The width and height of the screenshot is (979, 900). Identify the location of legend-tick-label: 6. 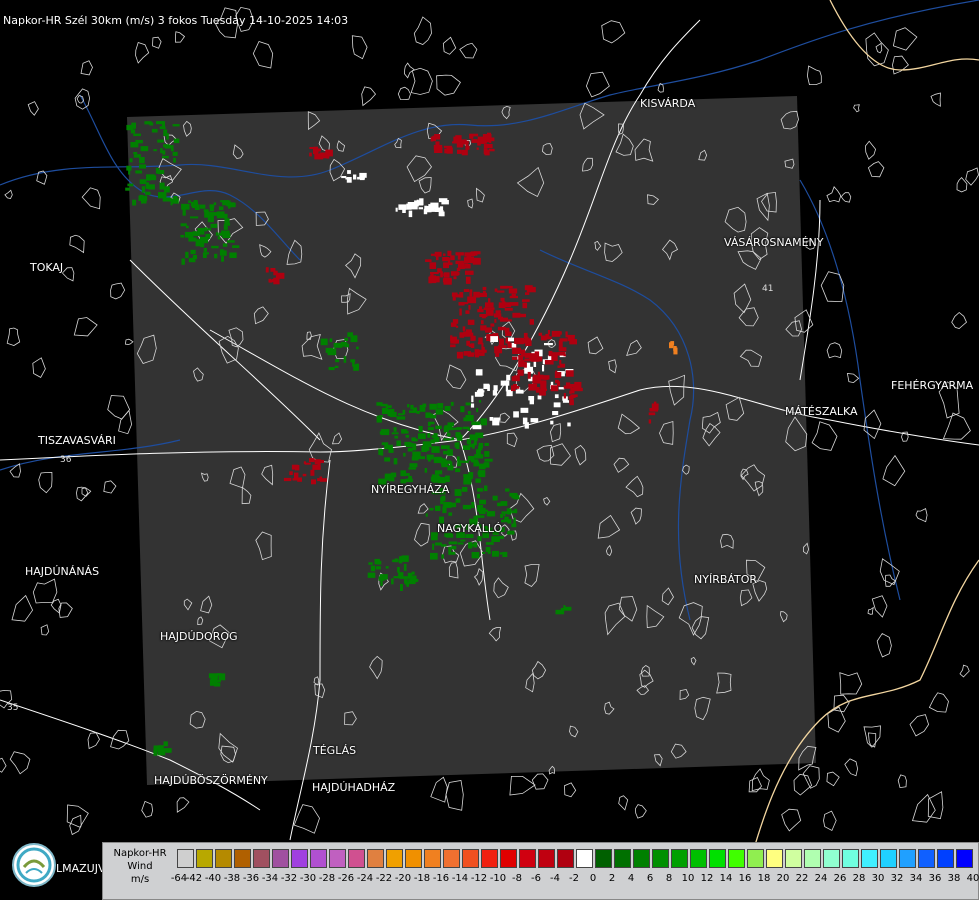
(650, 878).